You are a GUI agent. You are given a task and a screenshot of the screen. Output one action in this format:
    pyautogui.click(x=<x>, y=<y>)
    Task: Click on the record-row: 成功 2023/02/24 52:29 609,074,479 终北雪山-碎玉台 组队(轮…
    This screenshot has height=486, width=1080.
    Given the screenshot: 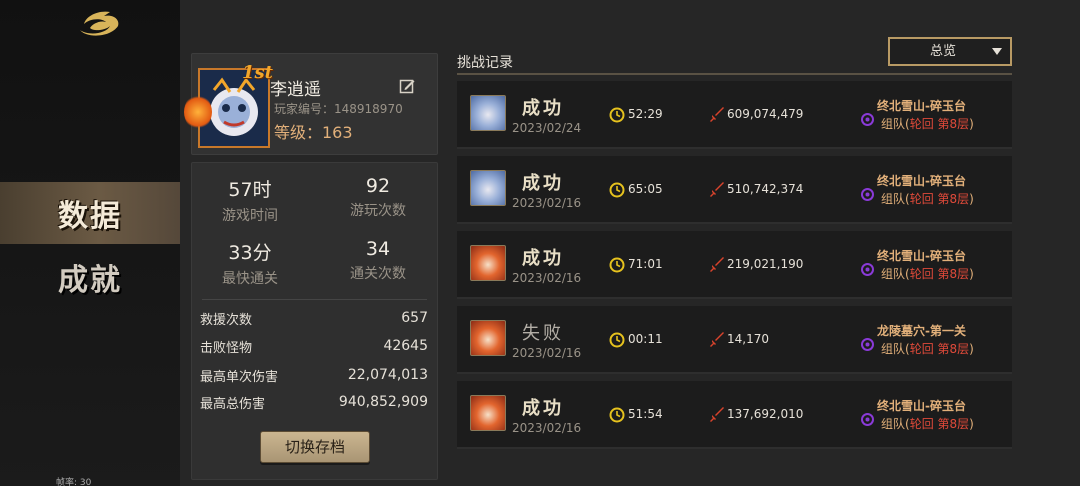 What is the action you would take?
    pyautogui.click(x=734, y=115)
    